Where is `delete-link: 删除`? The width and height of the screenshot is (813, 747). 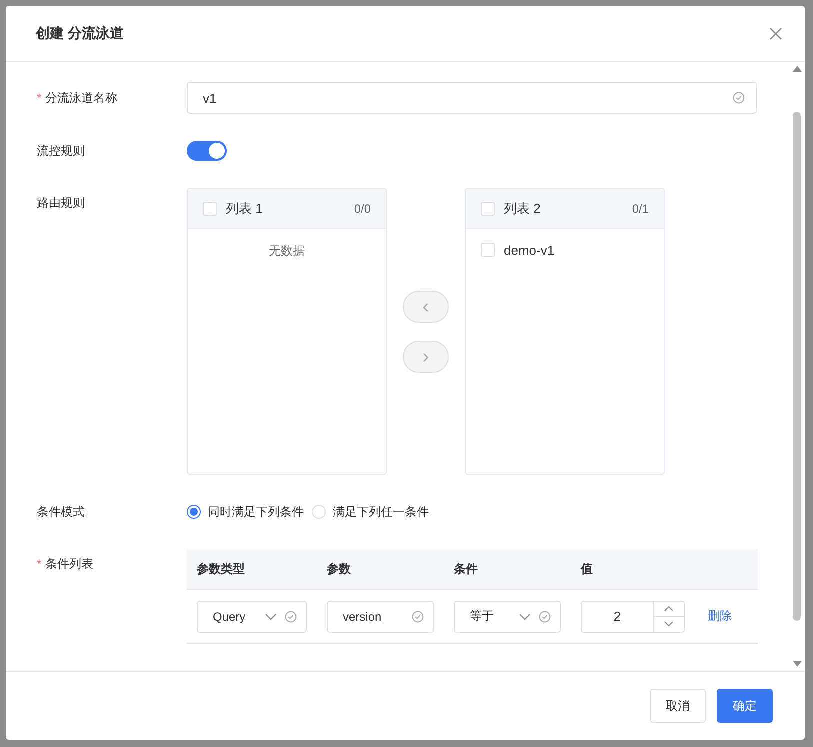 delete-link: 删除 is located at coordinates (720, 616).